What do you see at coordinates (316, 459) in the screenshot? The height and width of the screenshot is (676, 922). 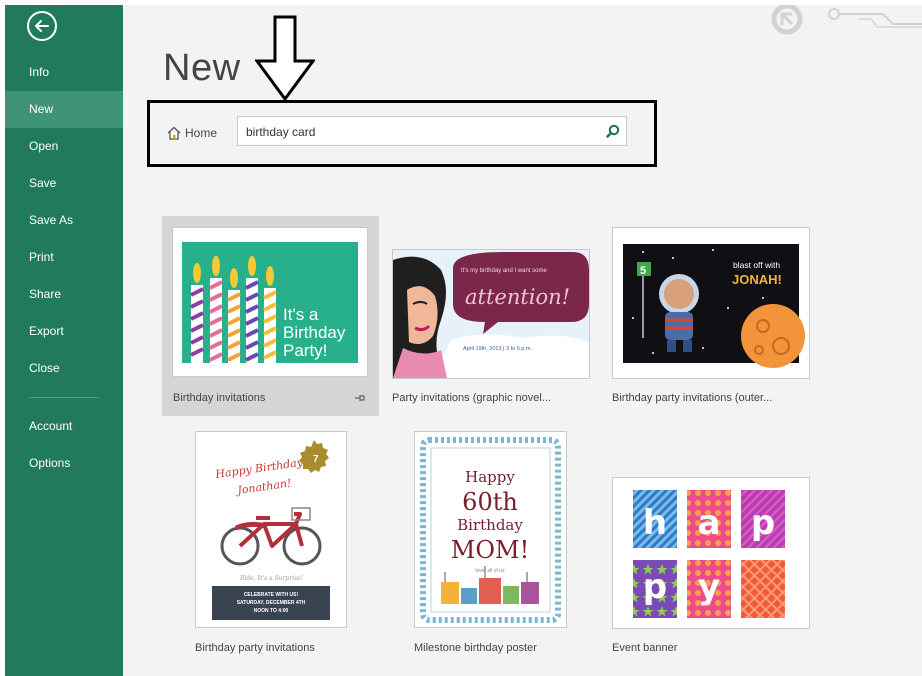 I see `thumb-badge: 7` at bounding box center [316, 459].